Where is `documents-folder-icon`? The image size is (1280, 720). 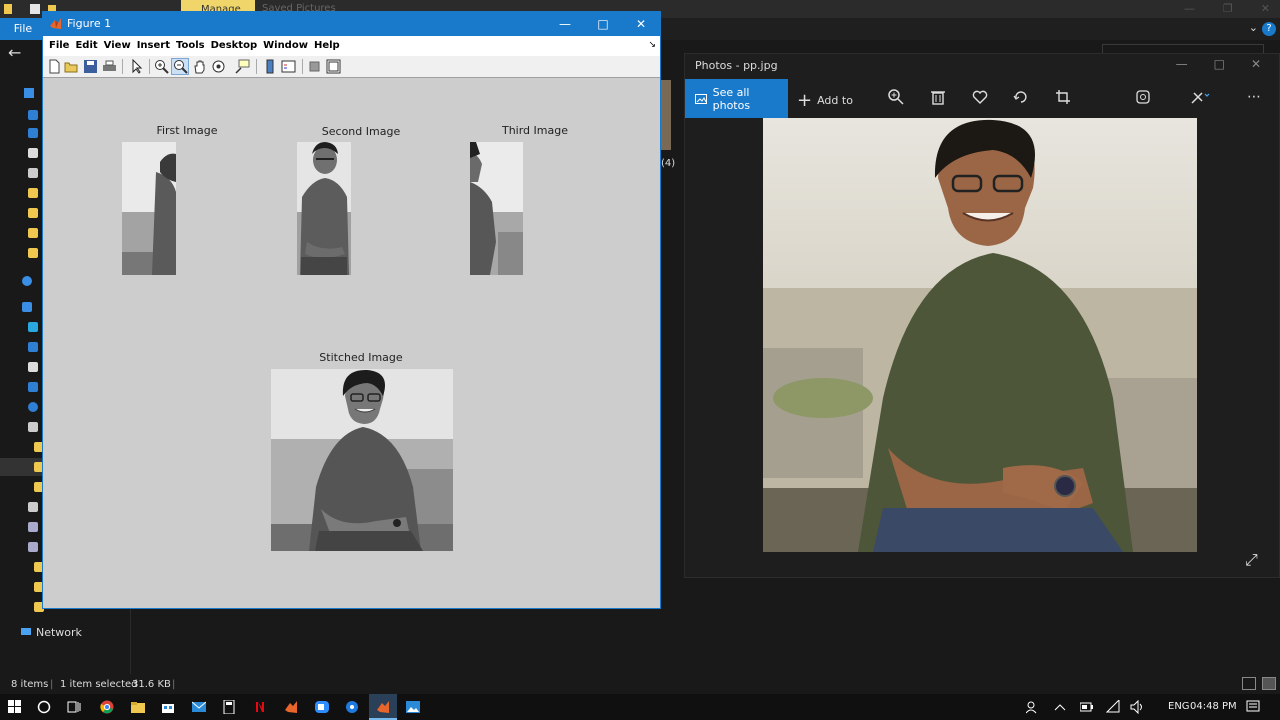
documents-folder-icon is located at coordinates (33, 153).